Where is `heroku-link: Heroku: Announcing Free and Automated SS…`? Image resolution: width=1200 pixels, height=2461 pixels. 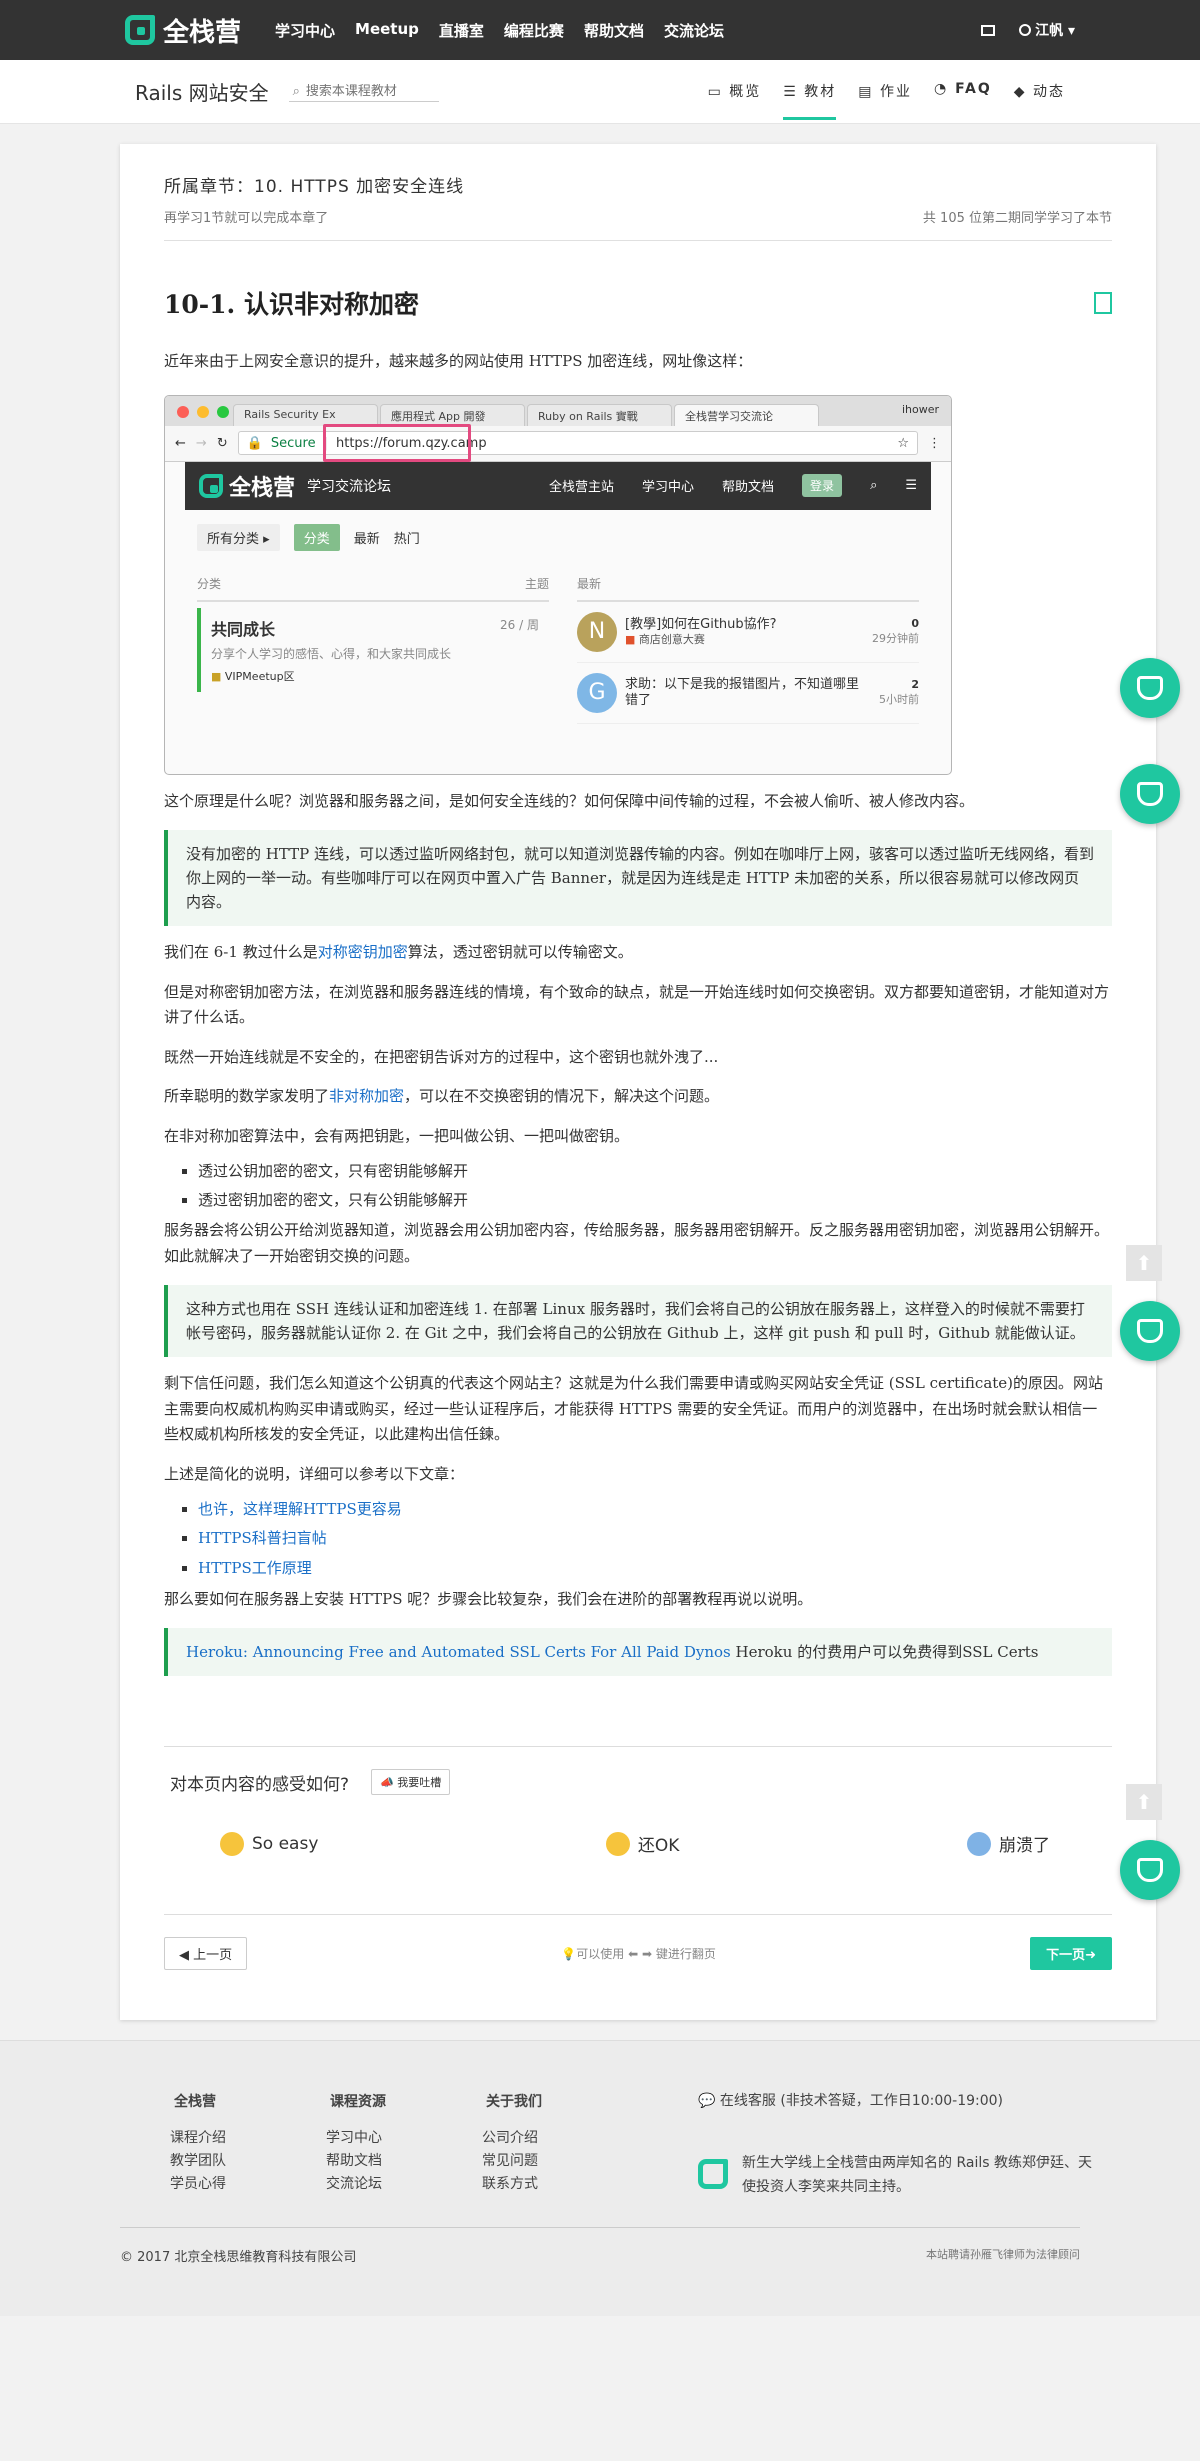
heroku-link: Heroku: Announcing Free and Automated SS… is located at coordinates (458, 1652).